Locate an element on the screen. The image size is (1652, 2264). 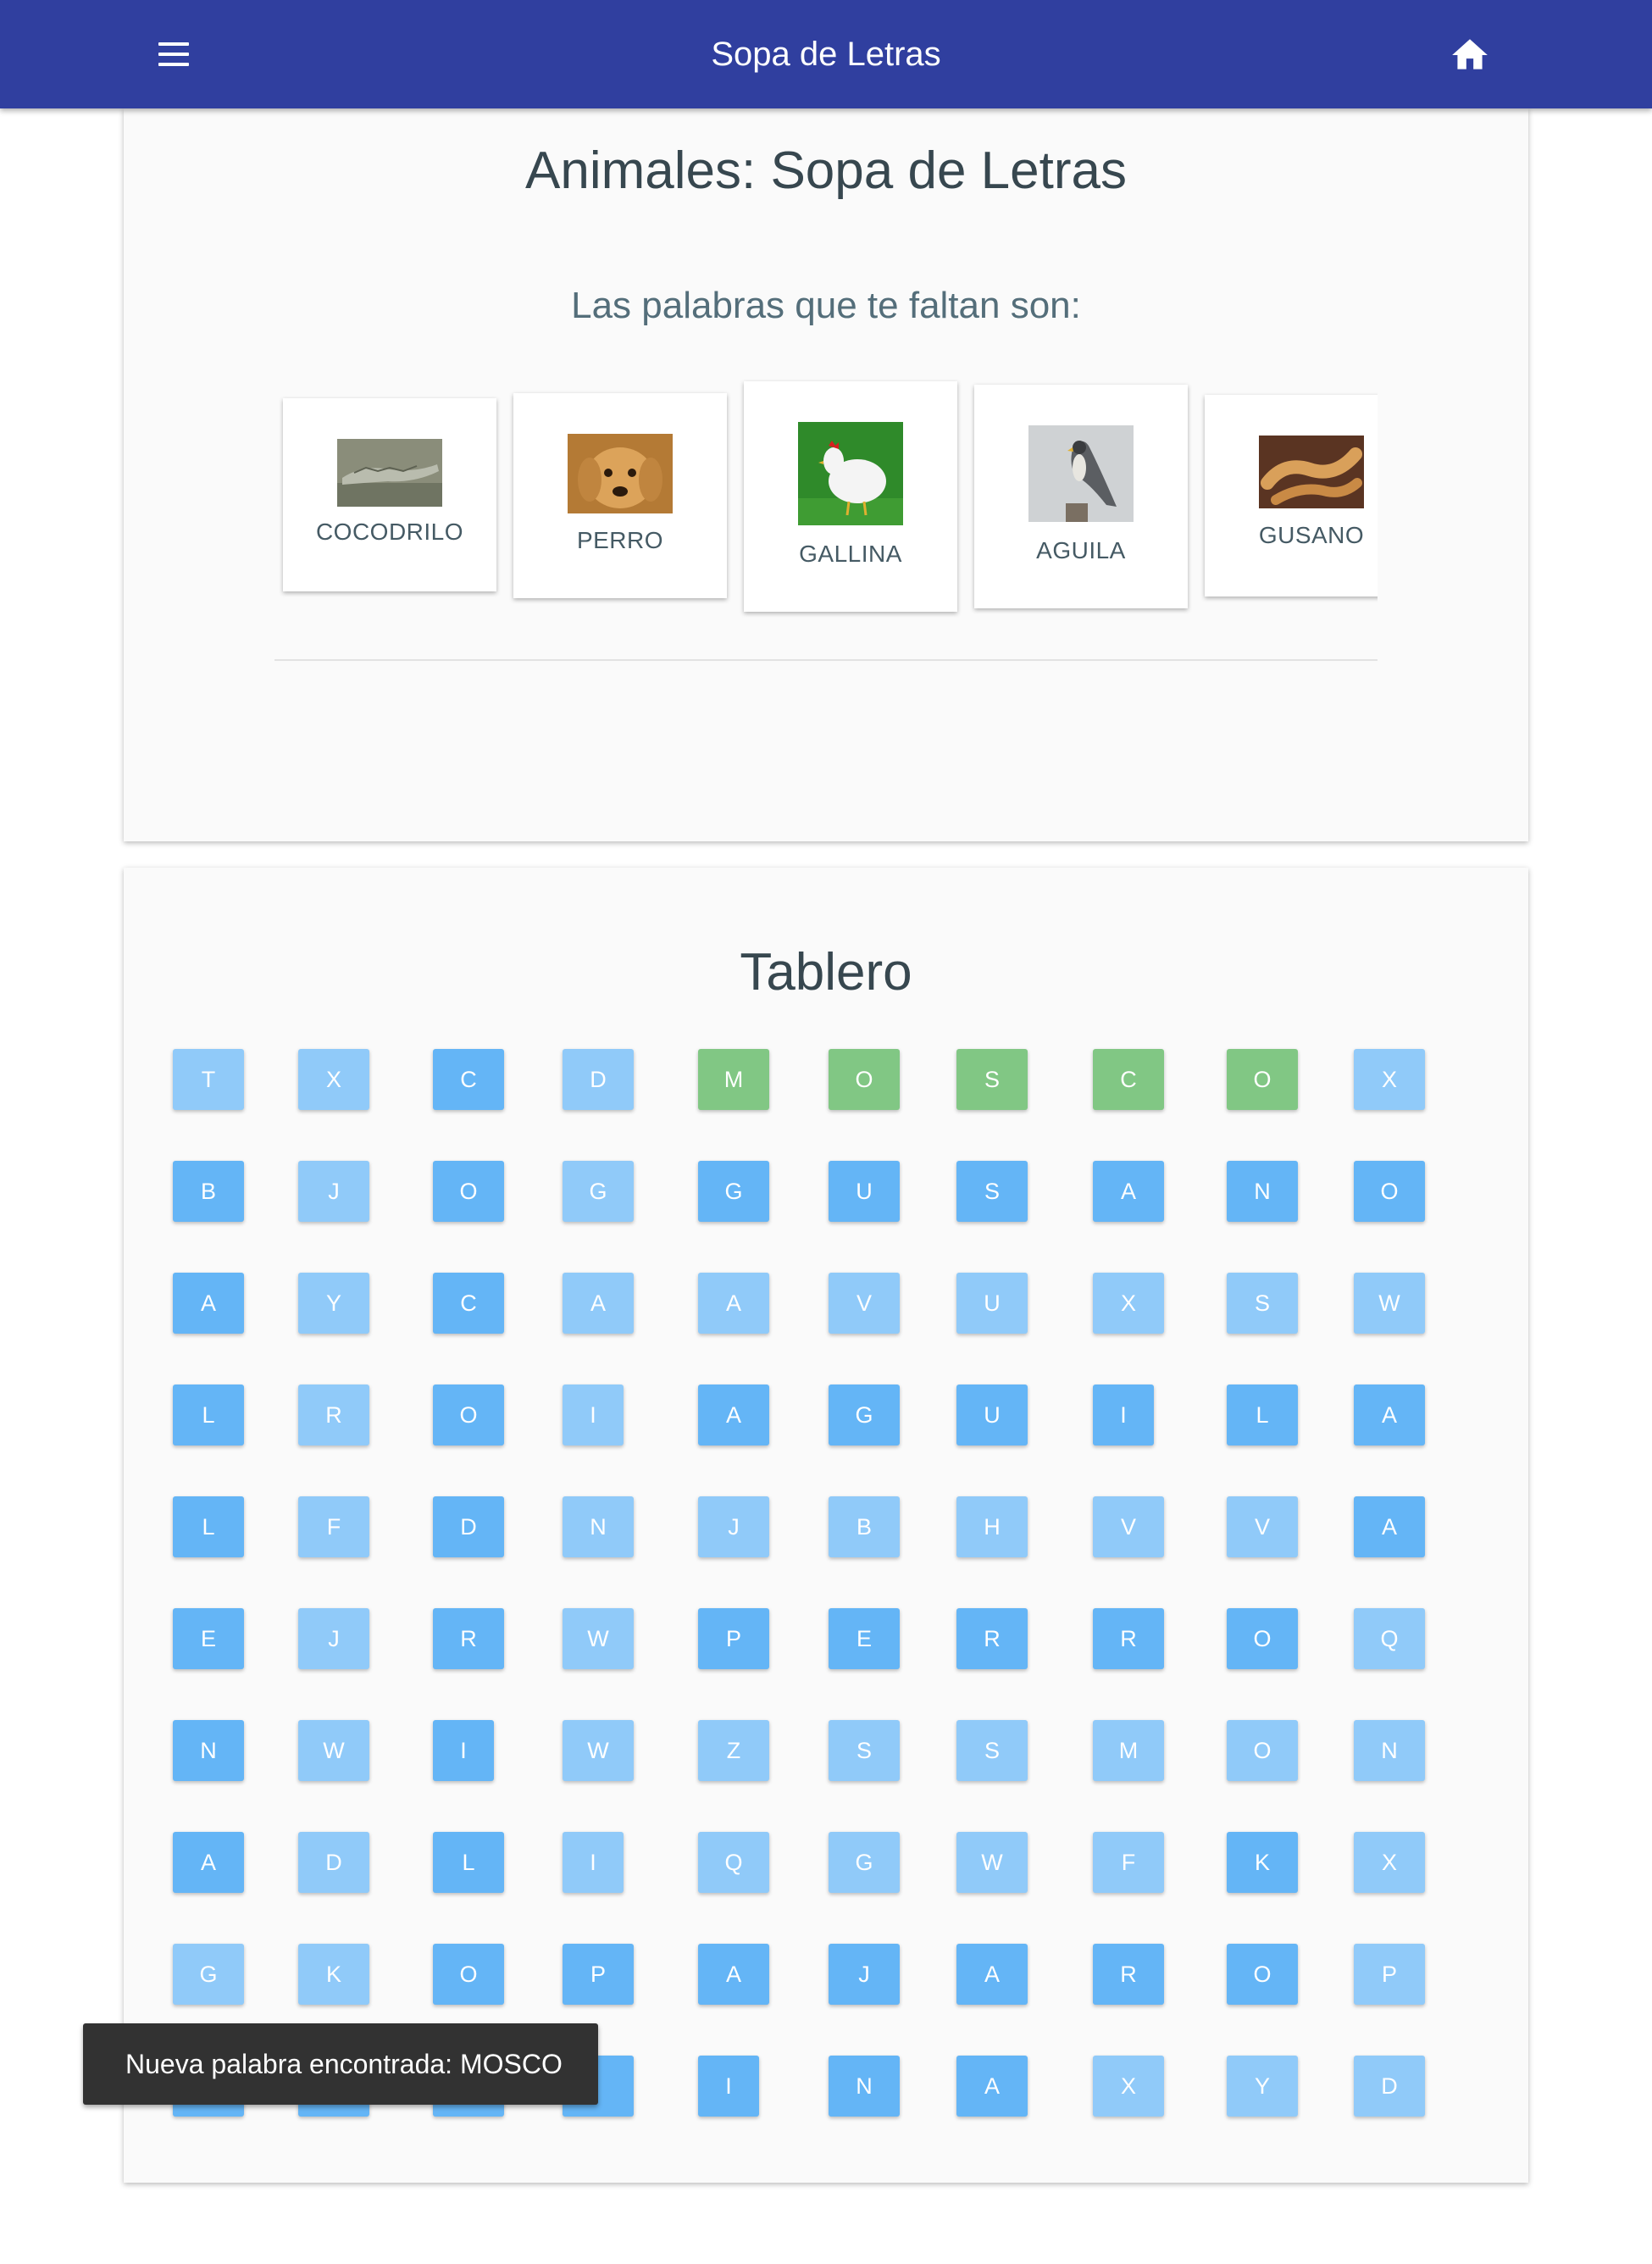
word-card-cocodrilo: COCODRILO is located at coordinates (390, 494).